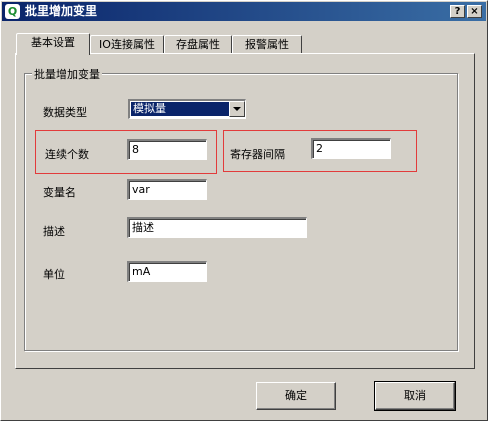 The height and width of the screenshot is (421, 488). What do you see at coordinates (67, 154) in the screenshot?
I see `count-label: 连续个数` at bounding box center [67, 154].